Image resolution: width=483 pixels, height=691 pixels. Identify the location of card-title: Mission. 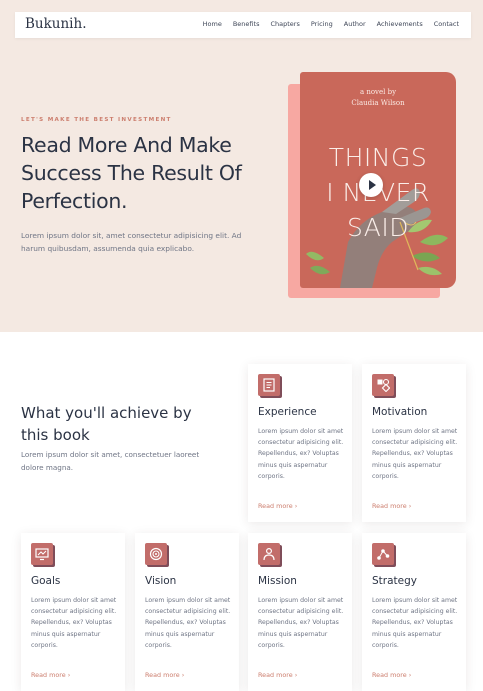
(277, 581).